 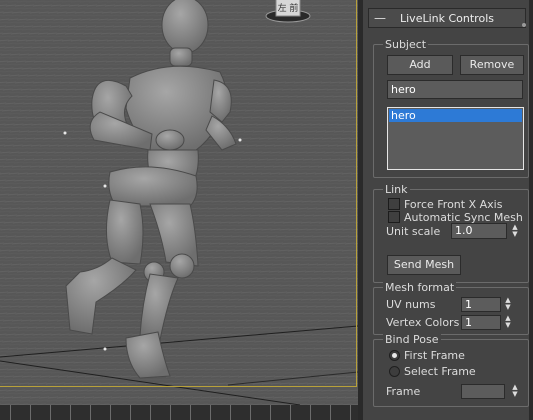 I want to click on rollout-header: — LiveLink Controls, so click(x=447, y=18).